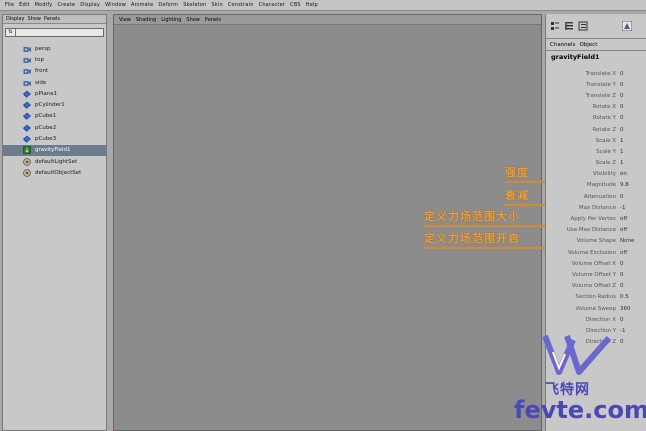 The width and height of the screenshot is (646, 431). I want to click on menu-create: Create, so click(66, 5).